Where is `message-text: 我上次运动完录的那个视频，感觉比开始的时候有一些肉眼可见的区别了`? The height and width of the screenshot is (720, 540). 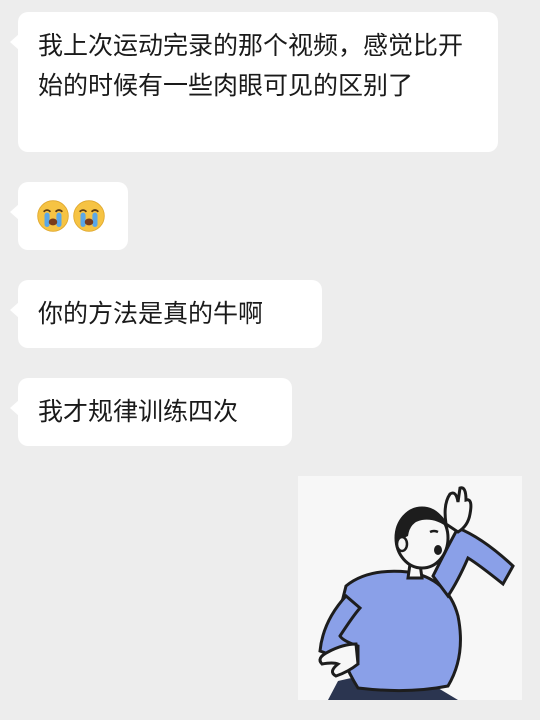 message-text: 我上次运动完录的那个视频，感觉比开始的时候有一些肉眼可见的区别了 is located at coordinates (251, 65).